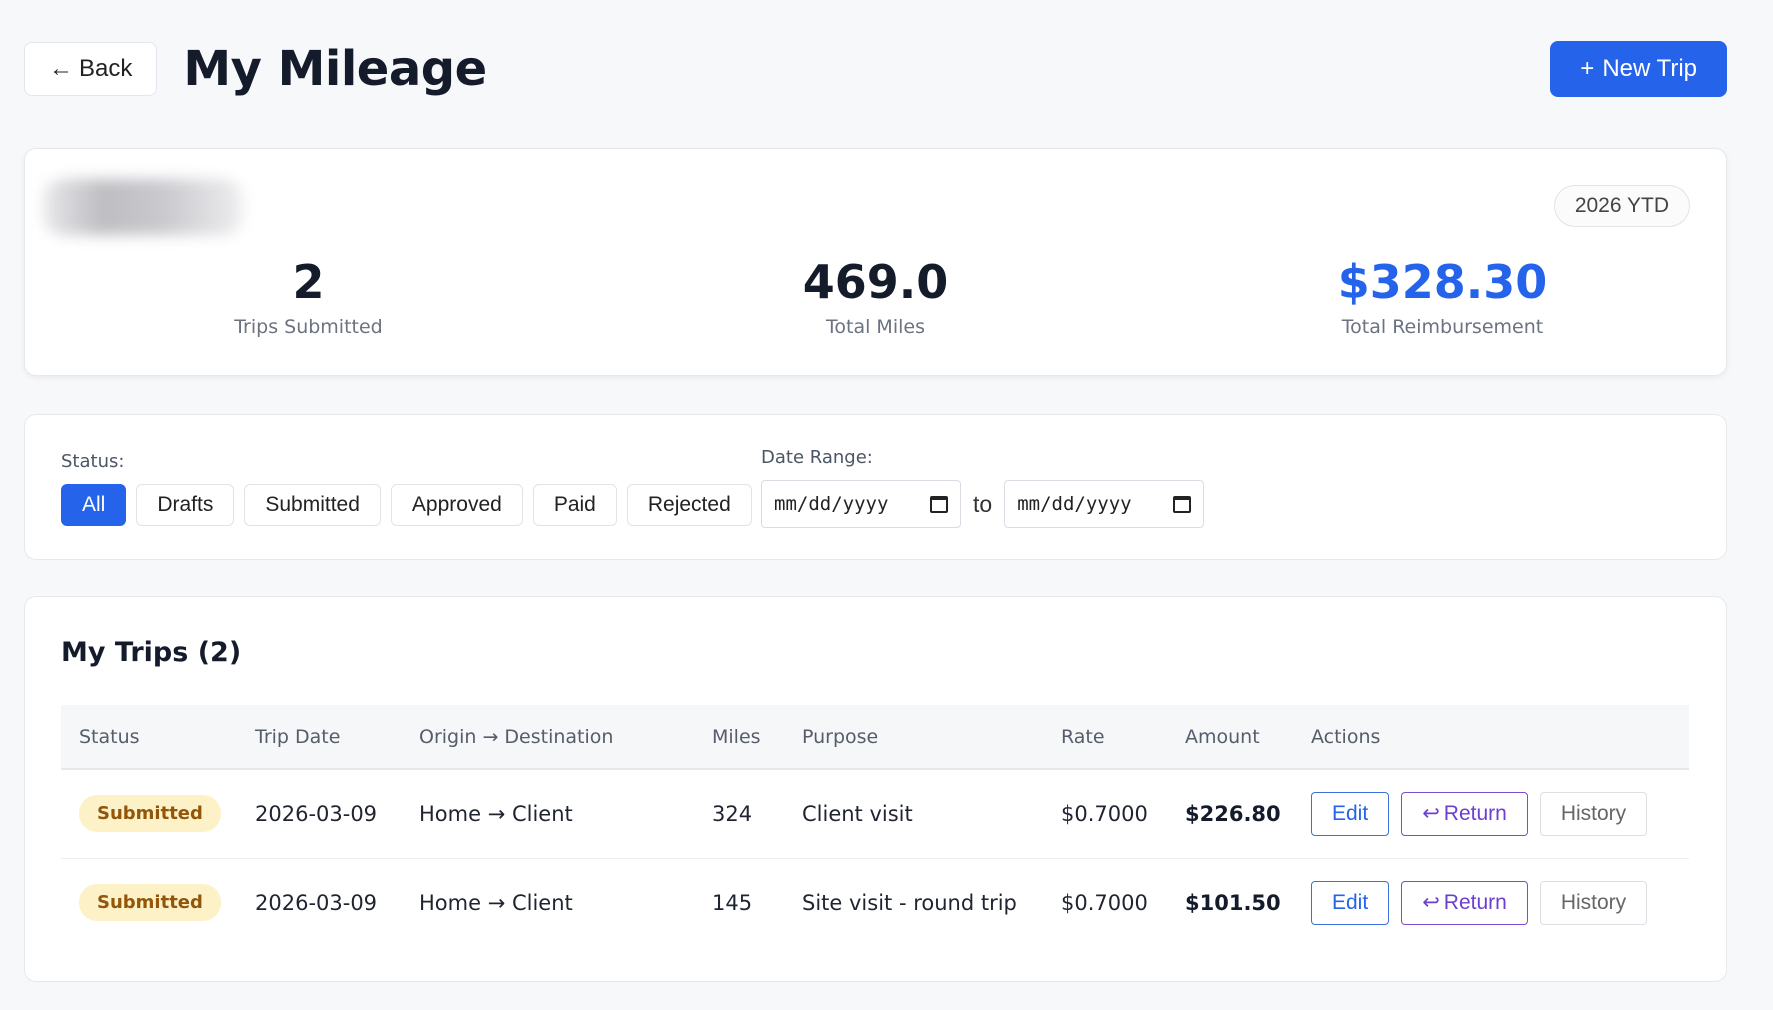 The image size is (1773, 1010). I want to click on column-header-route: Origin → Destination, so click(516, 736).